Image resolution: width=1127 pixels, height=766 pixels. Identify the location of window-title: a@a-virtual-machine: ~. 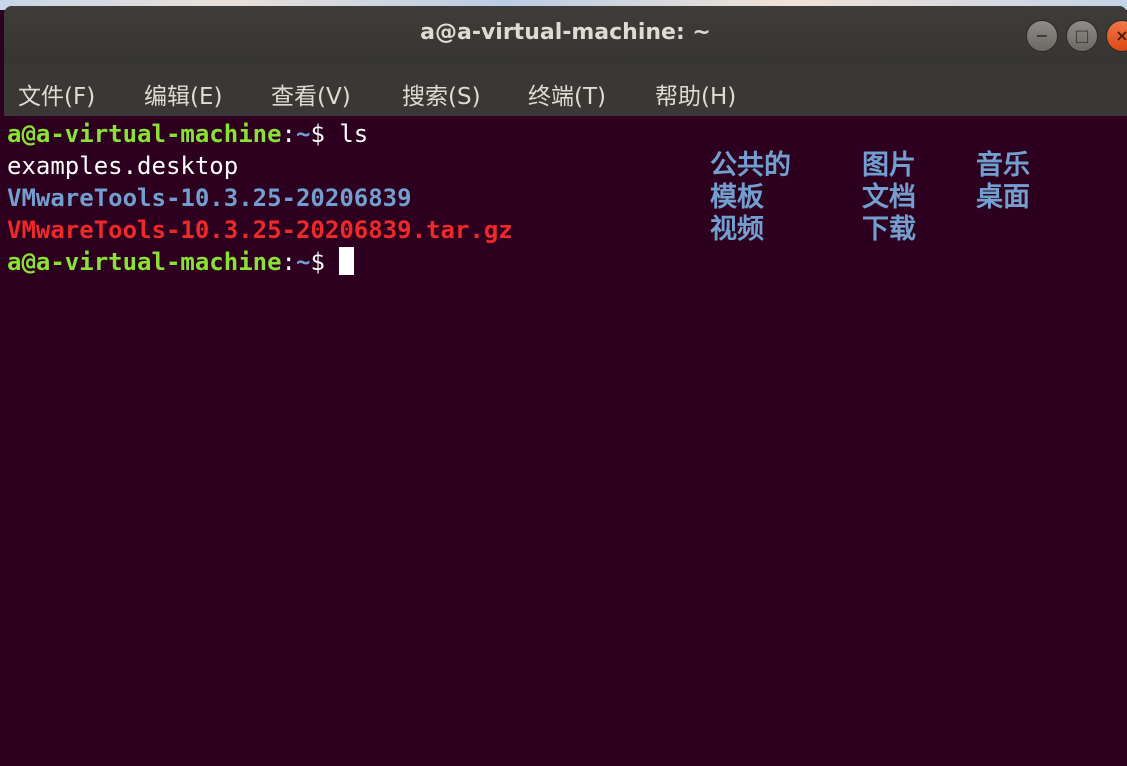
(565, 32).